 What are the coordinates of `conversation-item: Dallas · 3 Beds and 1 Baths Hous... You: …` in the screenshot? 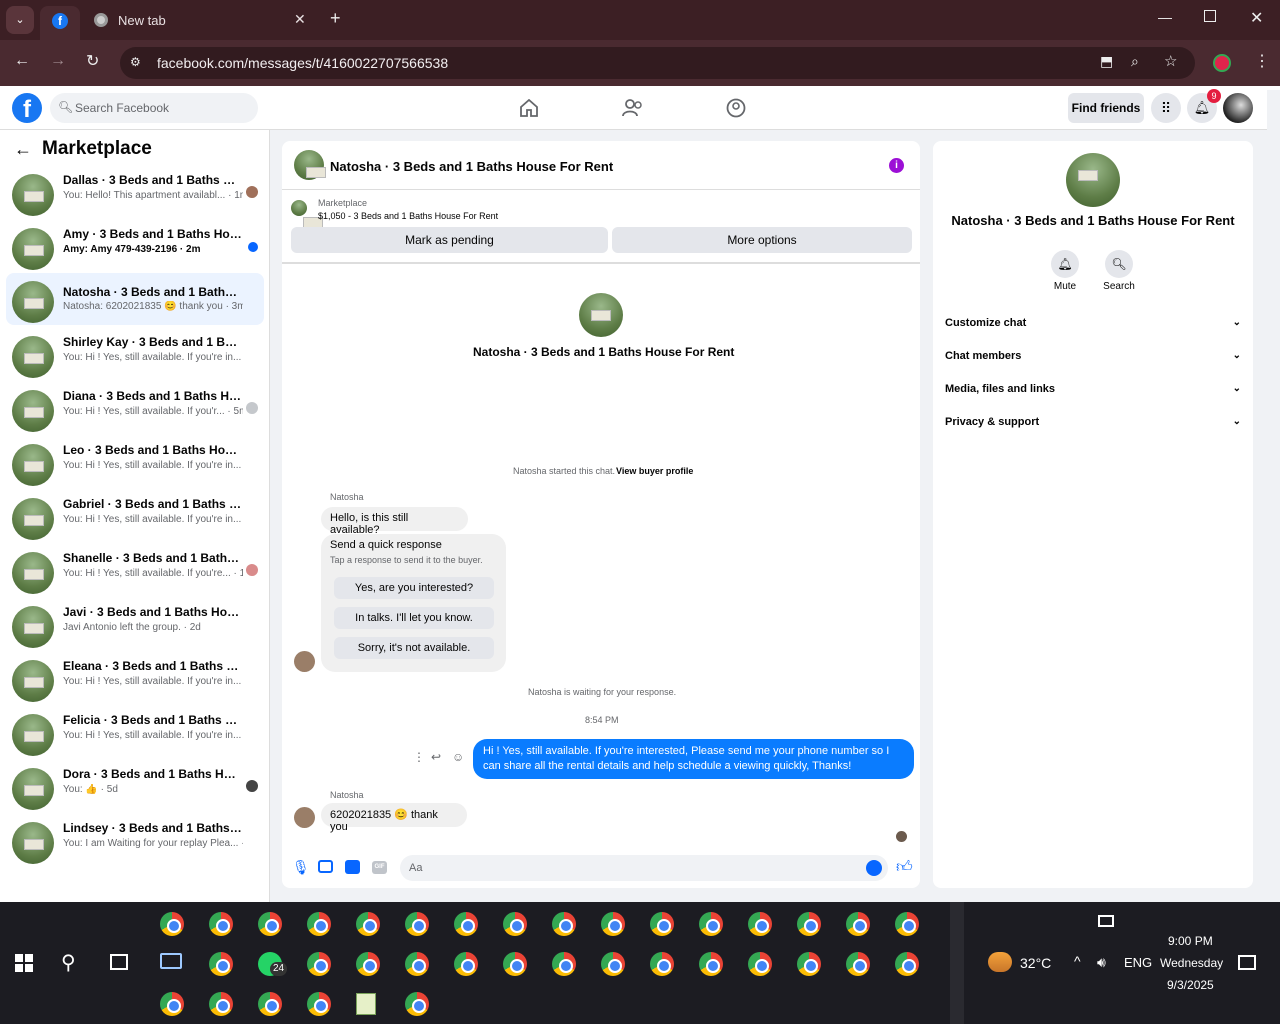 It's located at (135, 194).